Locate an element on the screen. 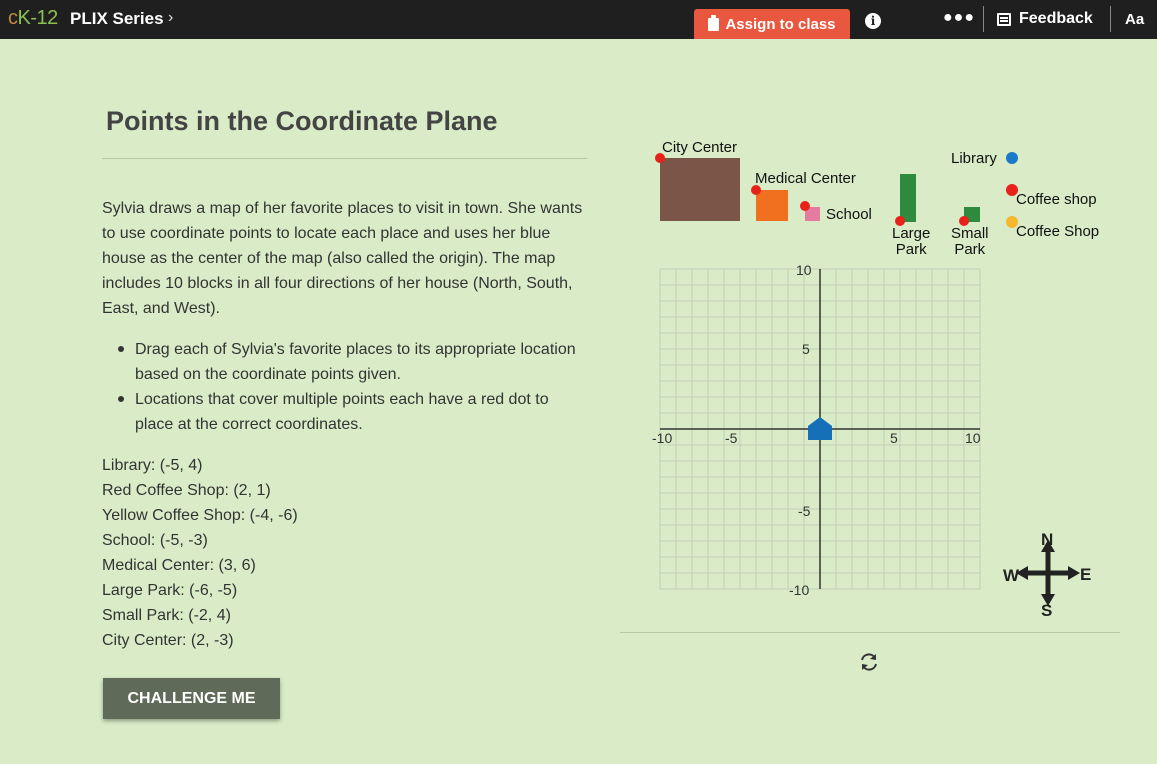 The width and height of the screenshot is (1157, 764). assign-label: Assign to class is located at coordinates (780, 24).